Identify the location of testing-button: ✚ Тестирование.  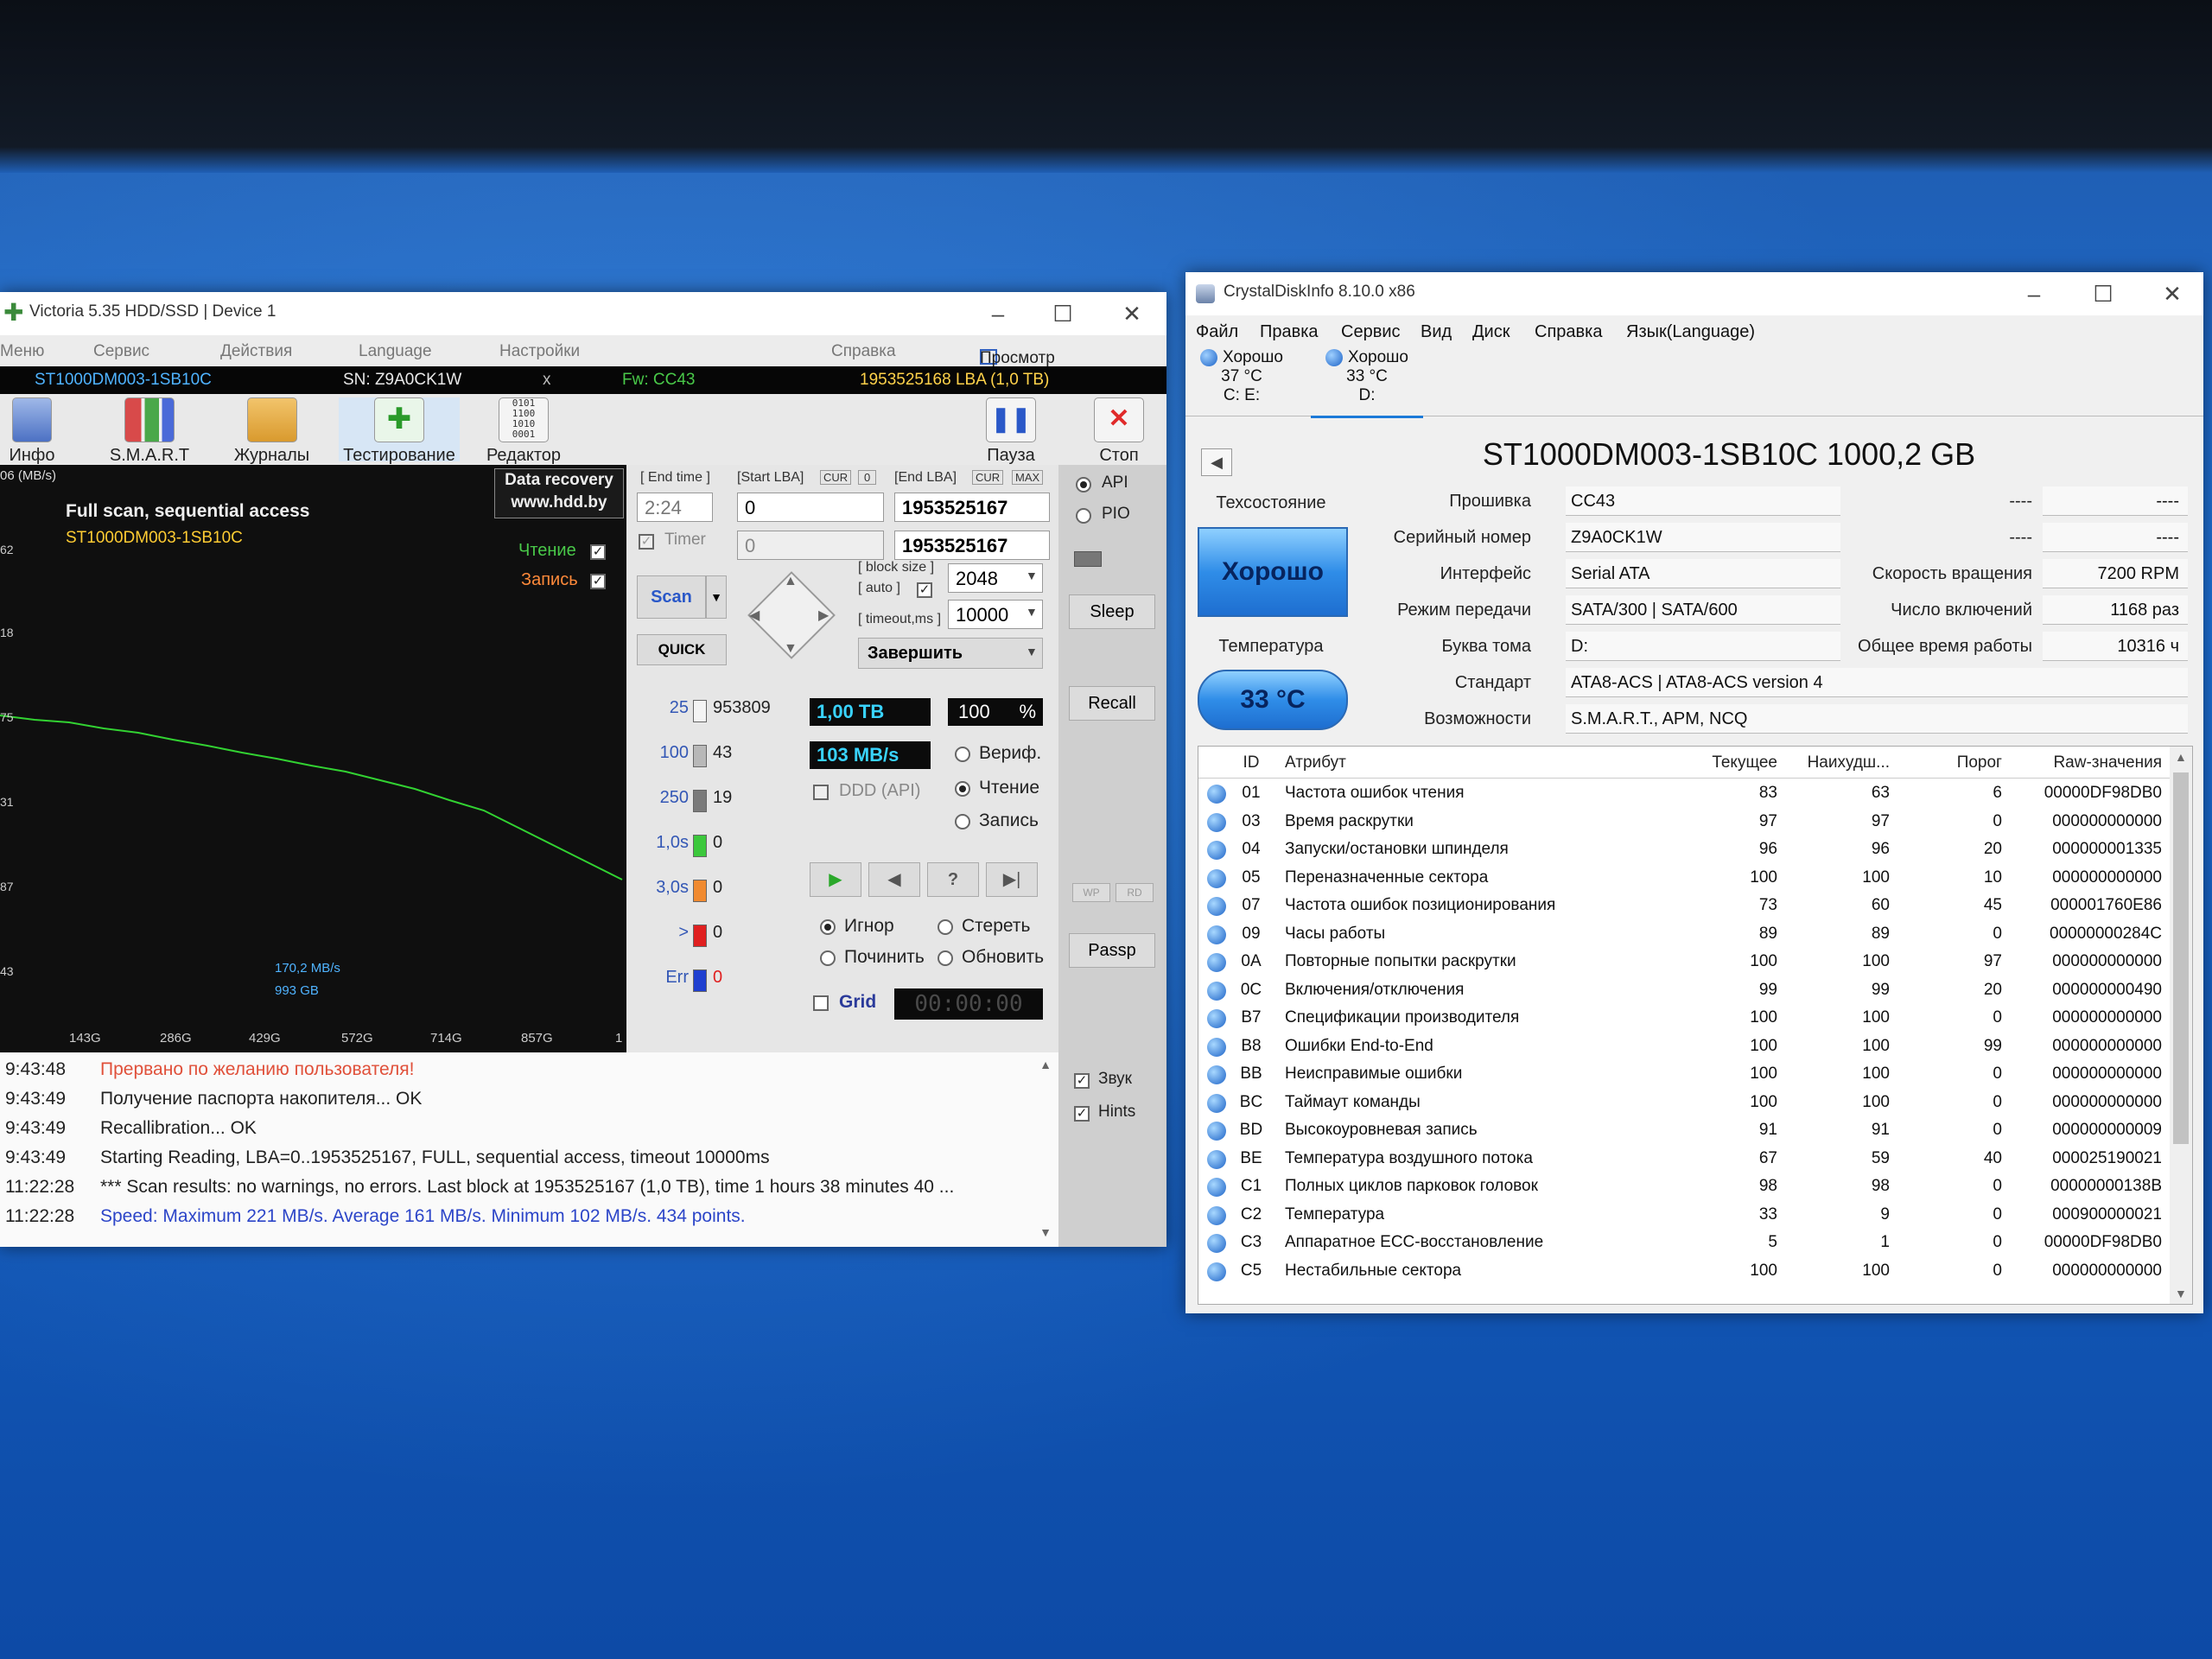
(399, 431).